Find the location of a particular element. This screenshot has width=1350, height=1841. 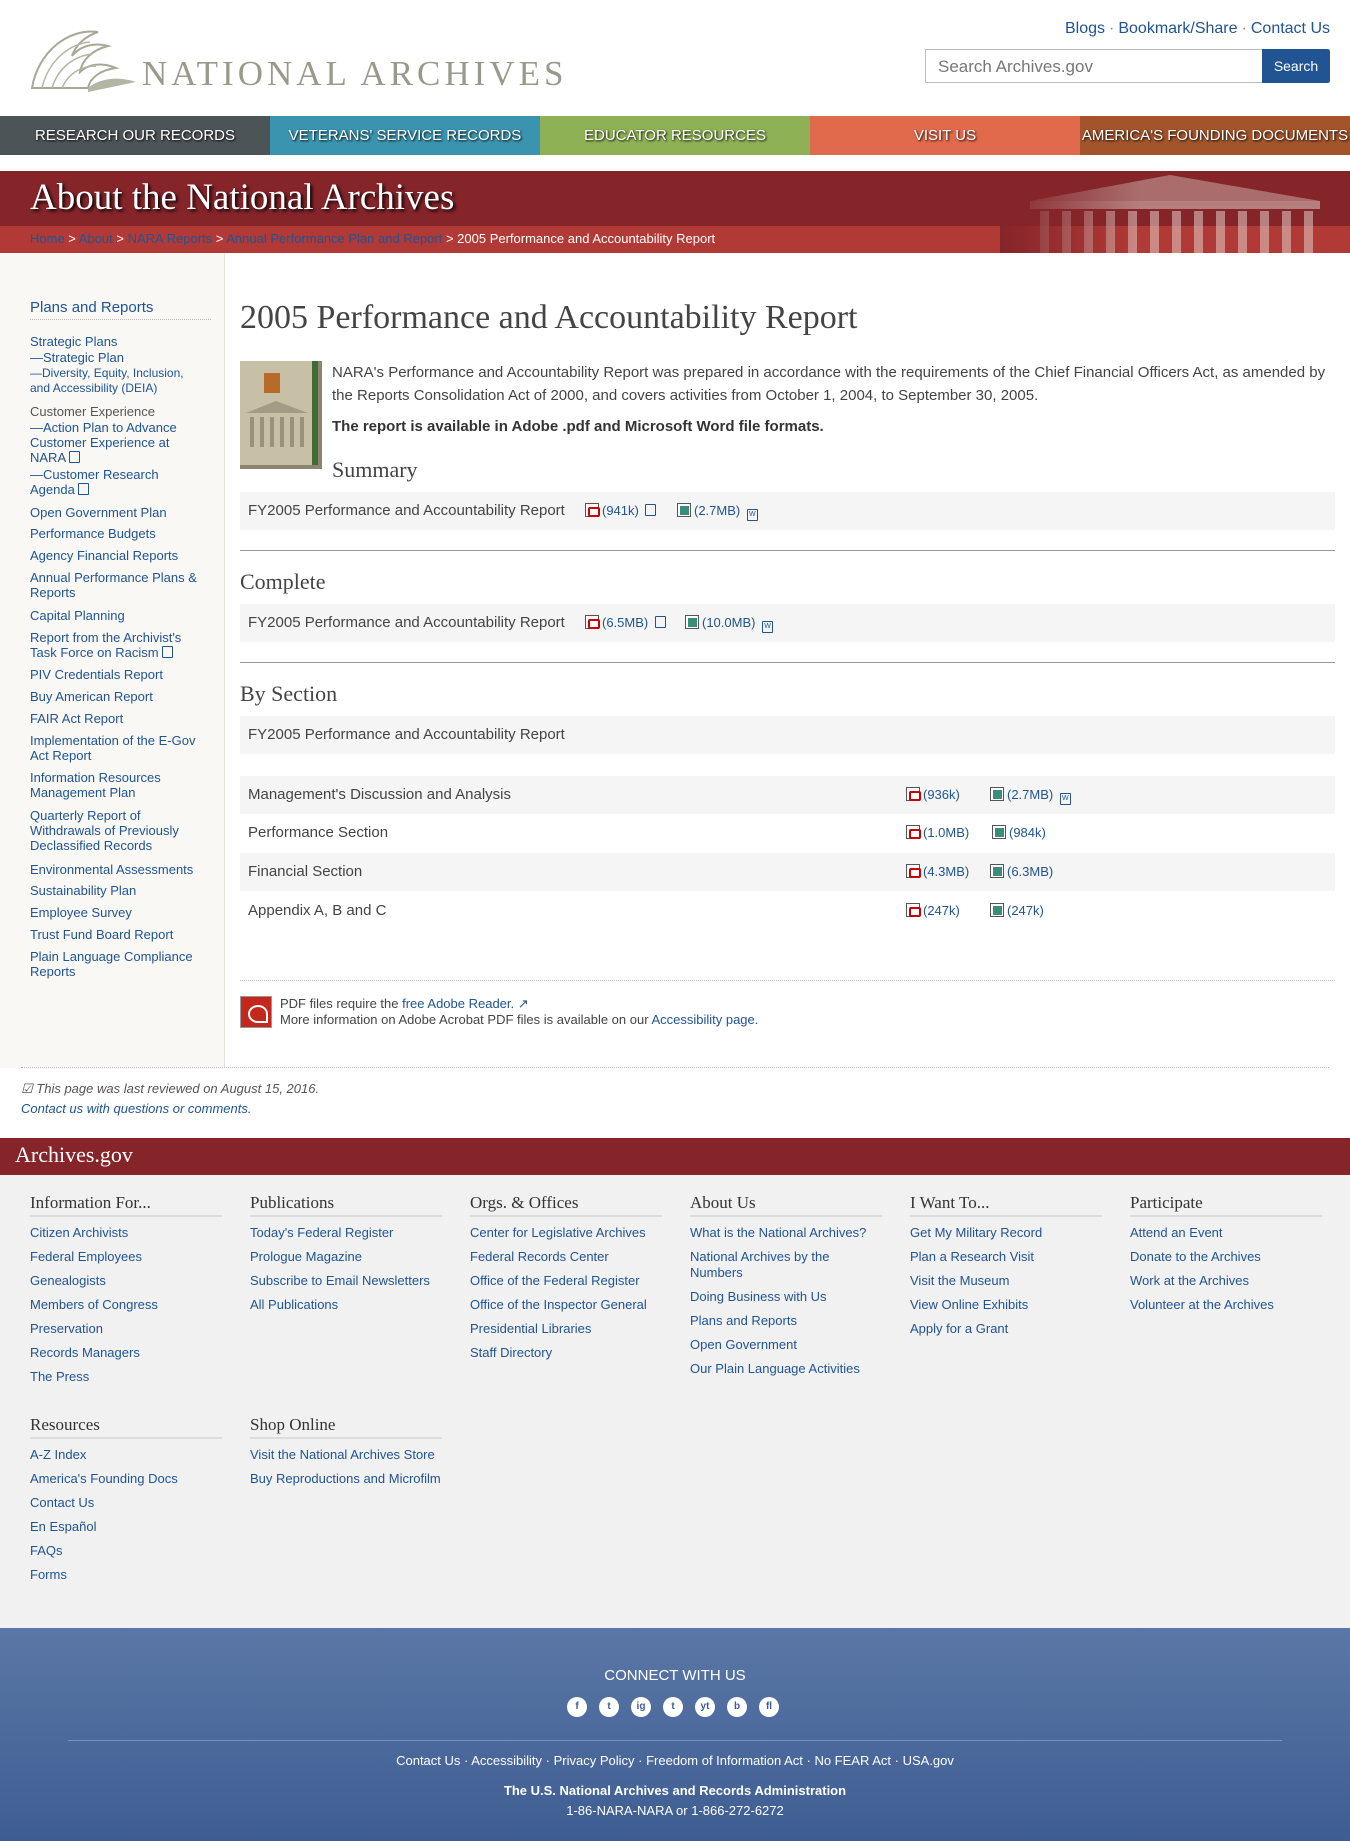

breadcrumb-about: About is located at coordinates (96, 238).